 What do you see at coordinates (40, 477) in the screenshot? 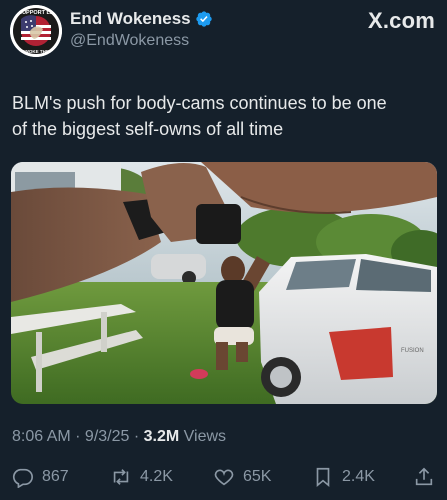
I see `reply-button: 867` at bounding box center [40, 477].